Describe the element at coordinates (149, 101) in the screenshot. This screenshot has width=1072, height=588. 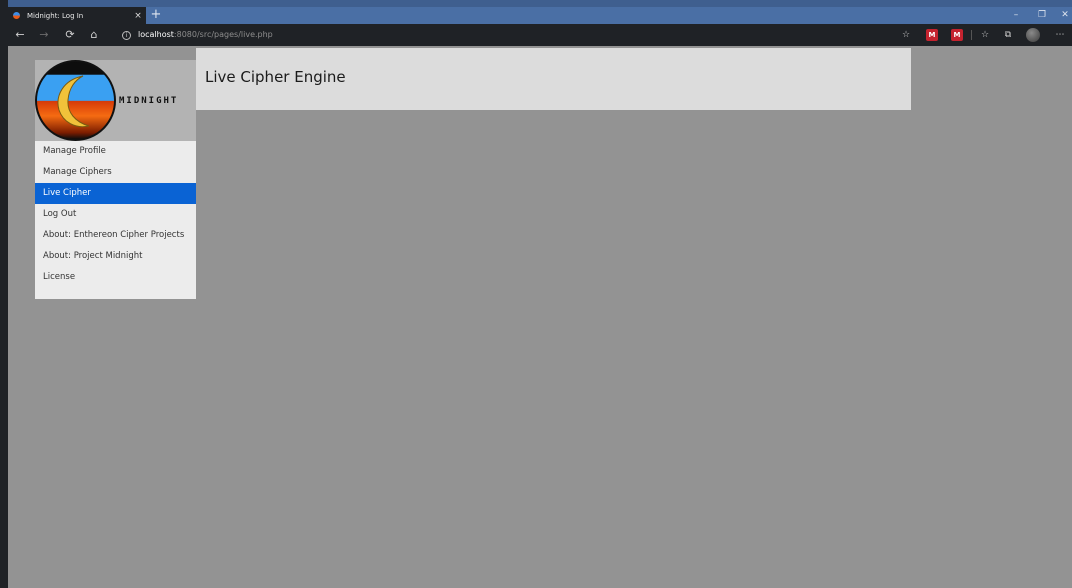
I see `logo-wordmark: MIDNIGHT` at that location.